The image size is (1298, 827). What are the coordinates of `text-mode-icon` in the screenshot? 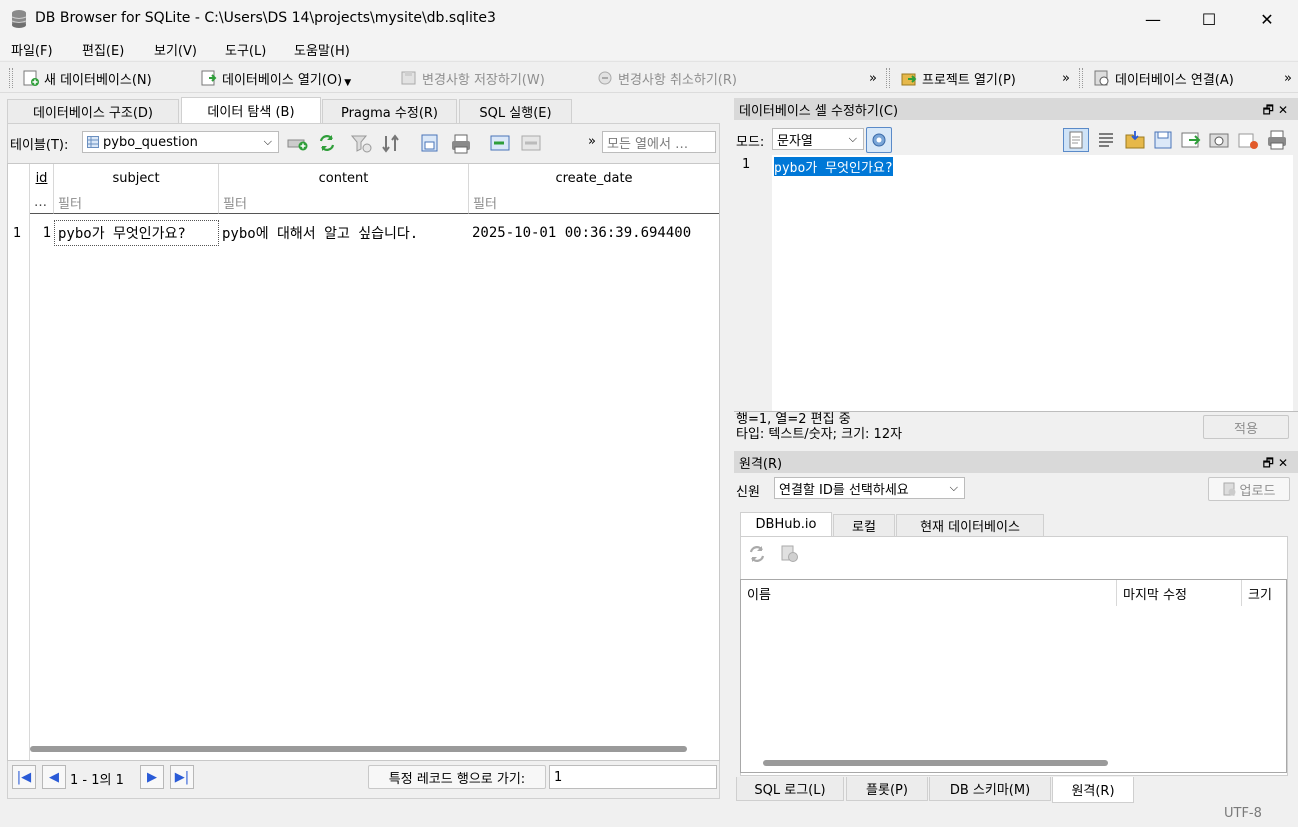 It's located at (1076, 140).